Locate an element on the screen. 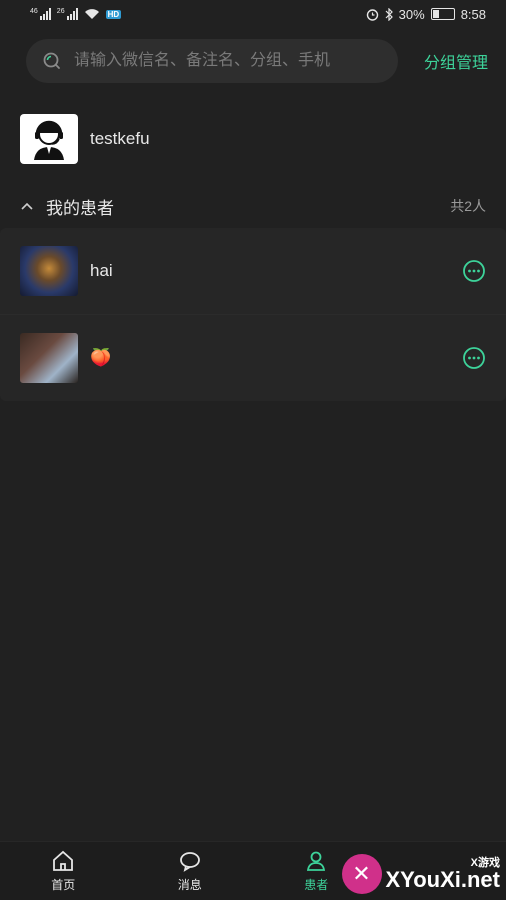 This screenshot has height=900, width=506. battery-percent: 30% is located at coordinates (411, 14).